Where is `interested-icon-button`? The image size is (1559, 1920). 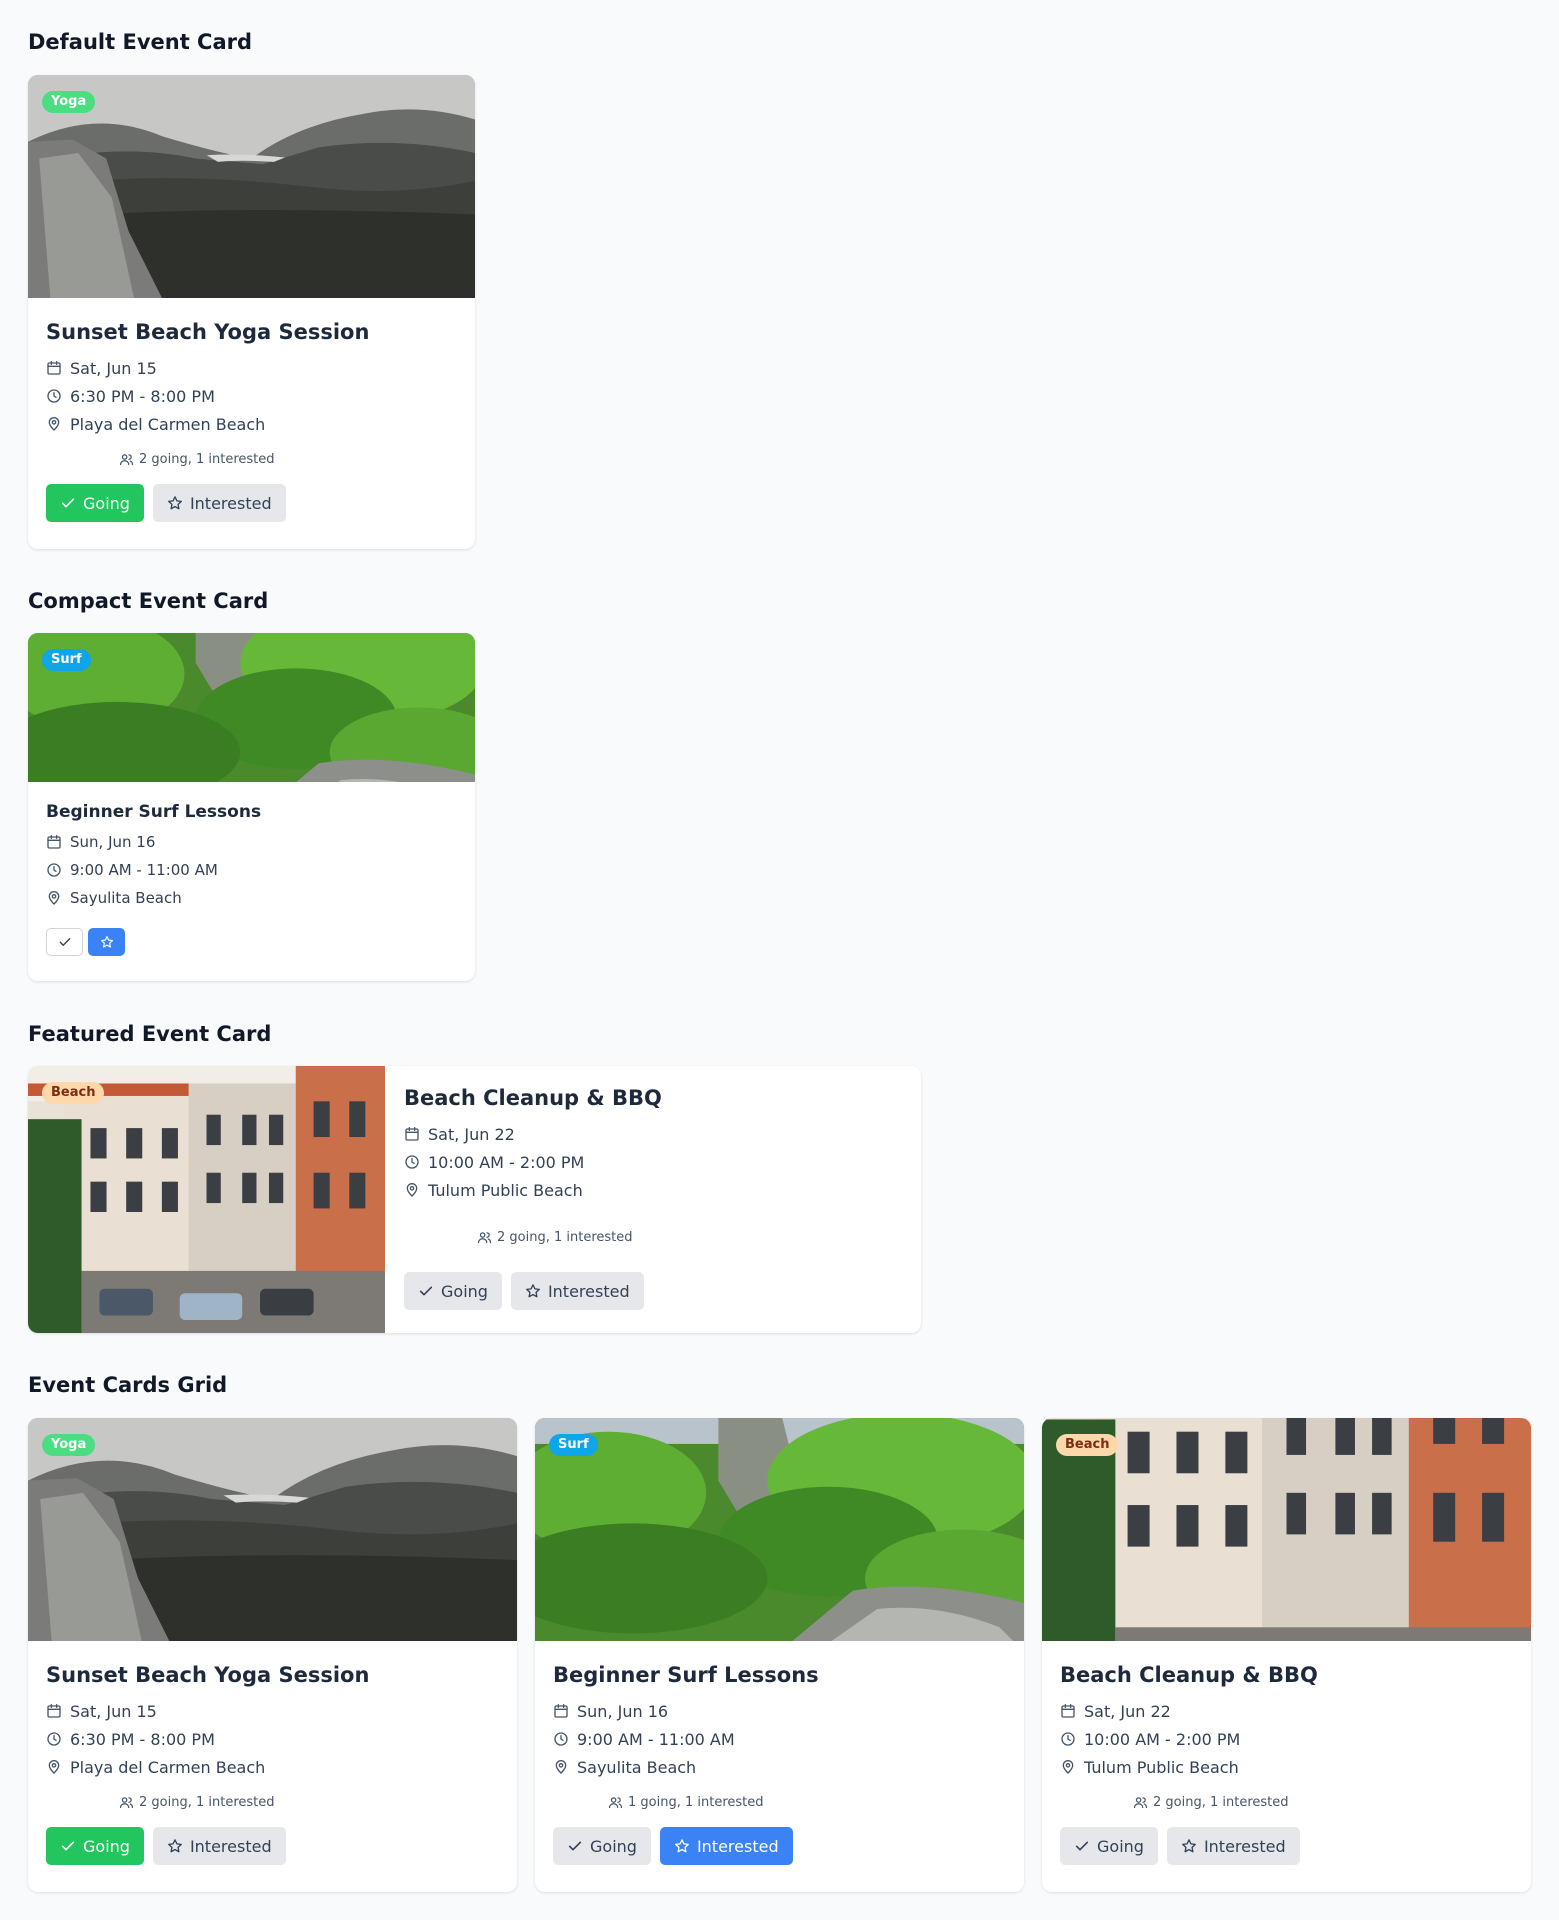 interested-icon-button is located at coordinates (106, 942).